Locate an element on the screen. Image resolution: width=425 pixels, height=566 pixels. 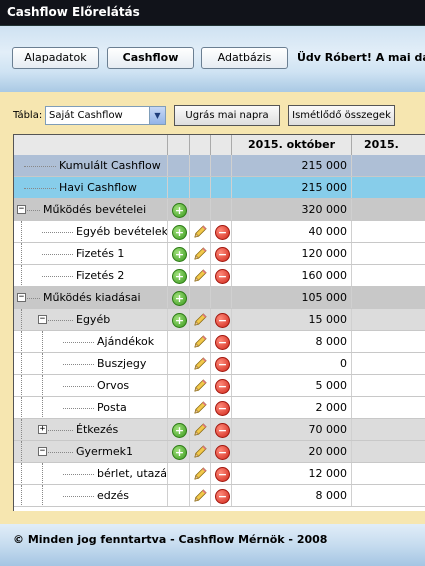
row-label: Ajándékok is located at coordinates (126, 341).